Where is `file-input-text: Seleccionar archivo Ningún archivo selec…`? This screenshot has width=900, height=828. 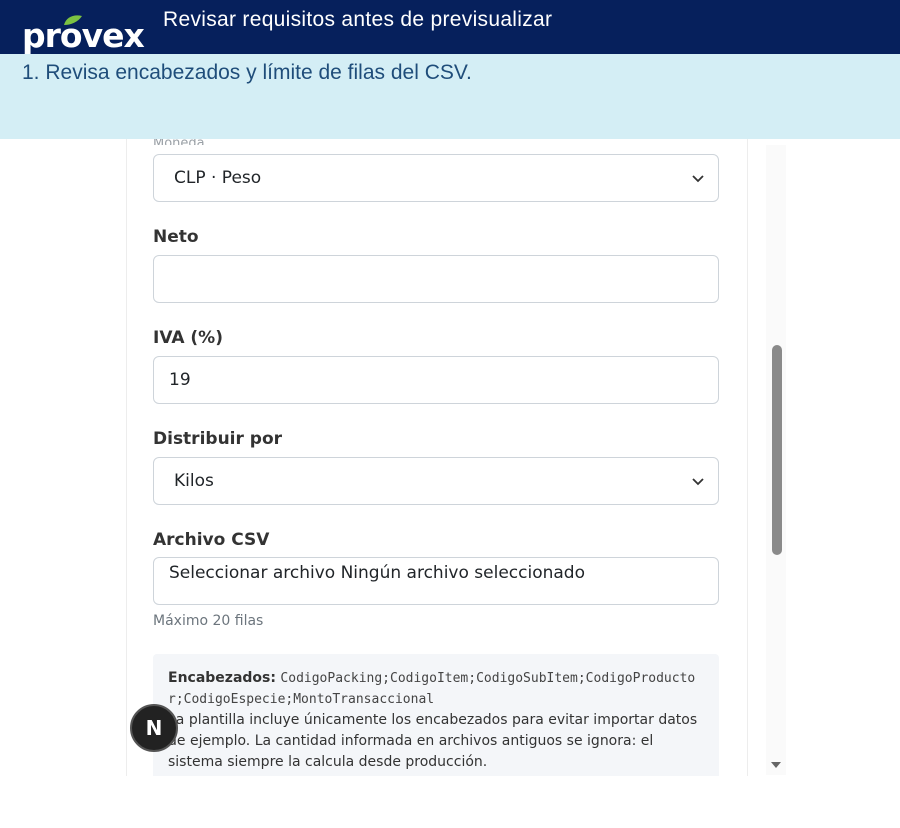
file-input-text: Seleccionar archivo Ningún archivo selec… is located at coordinates (377, 573).